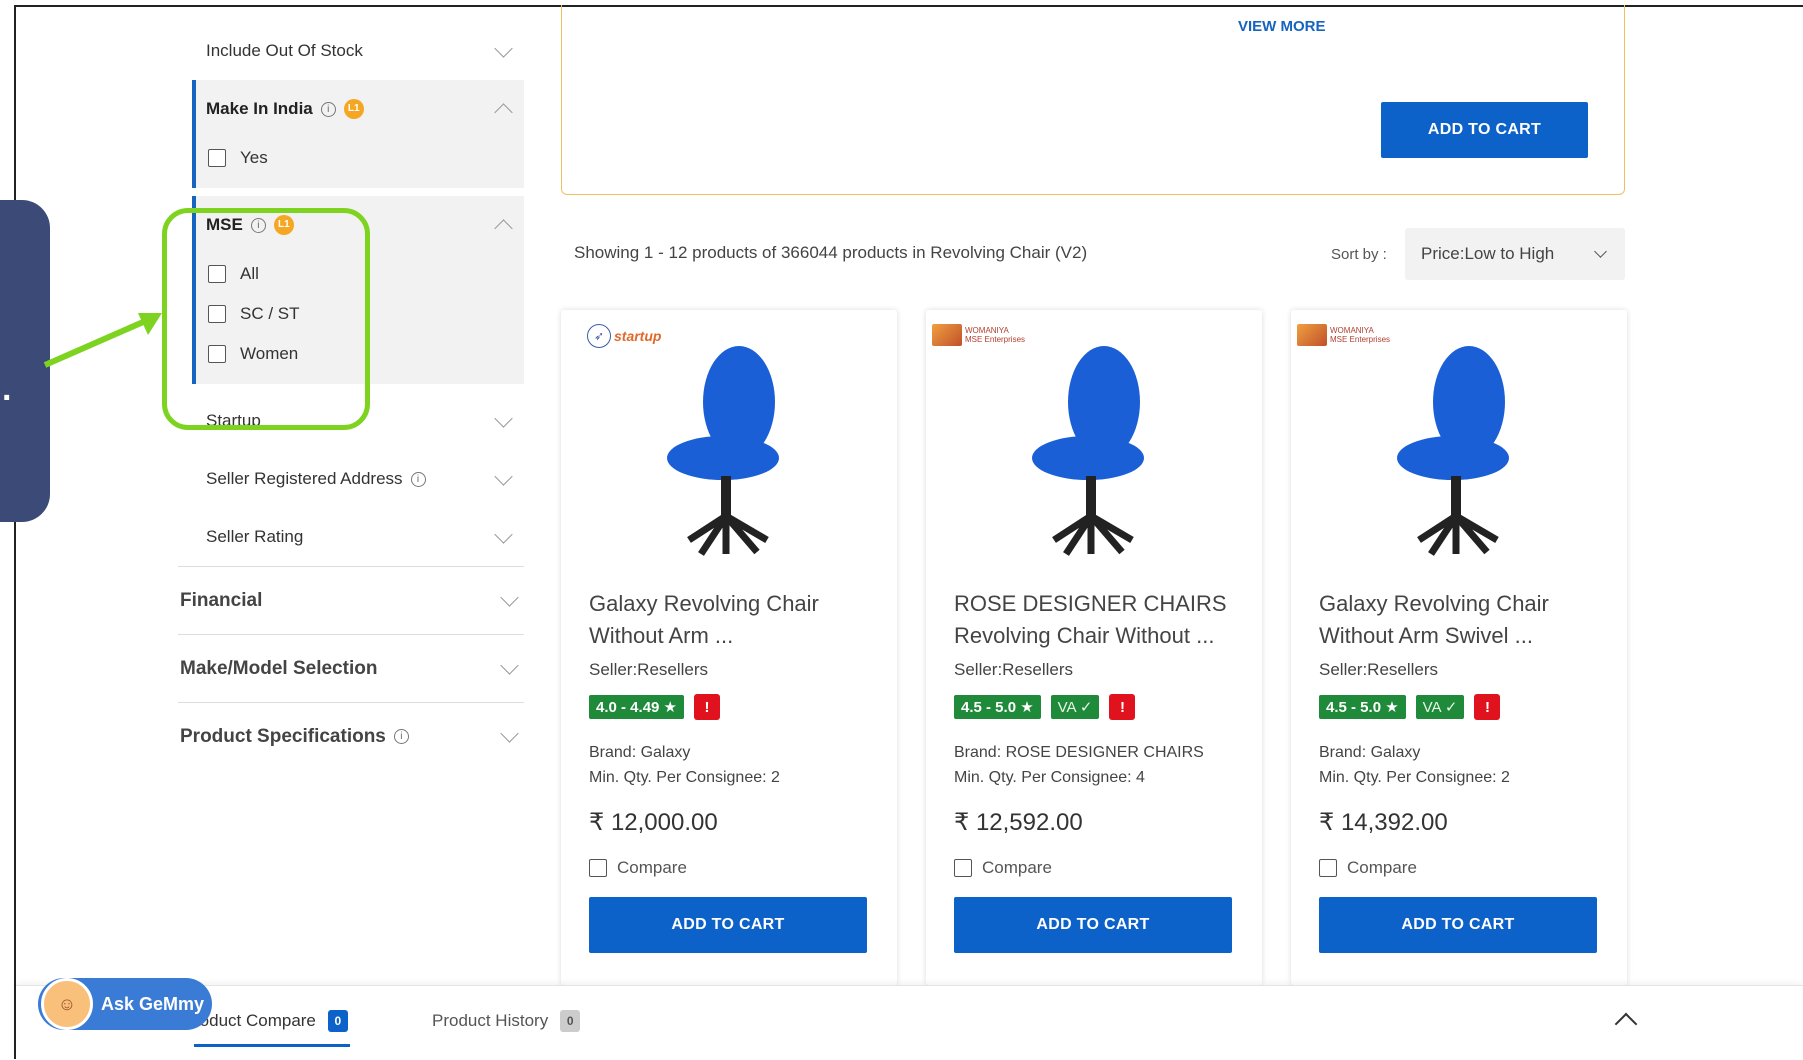 The width and height of the screenshot is (1803, 1060). I want to click on tab-product-compare: roduct Compare 0, so click(271, 1021).